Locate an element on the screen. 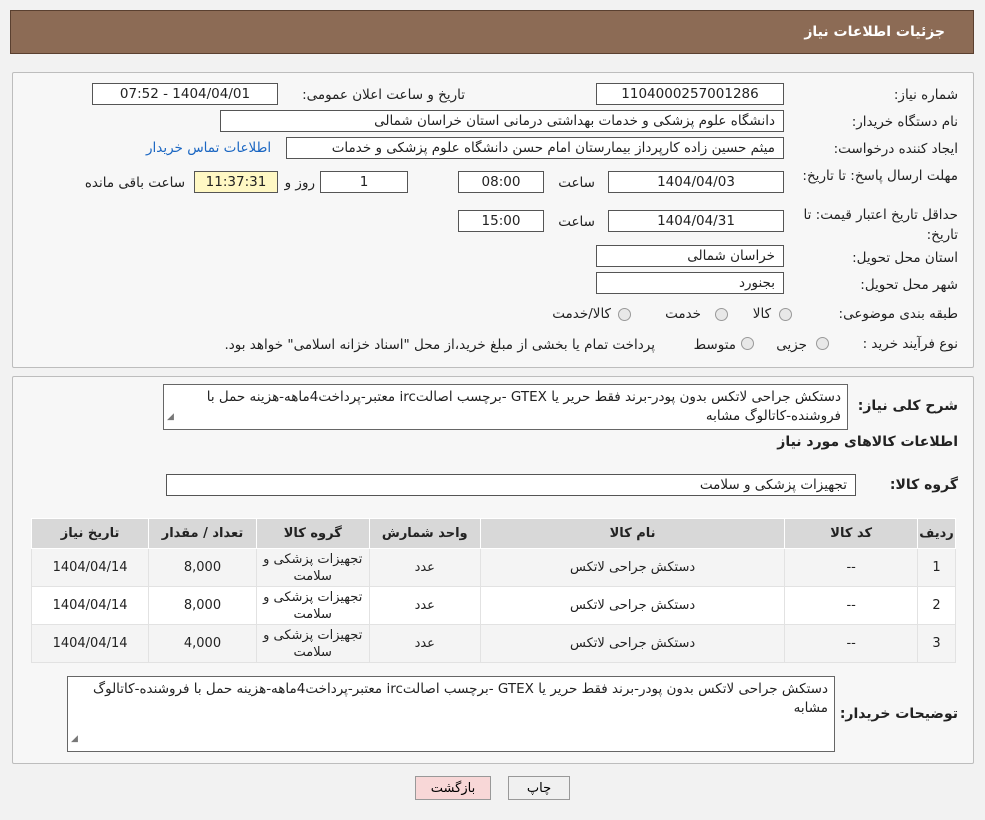  purchase-radio-minor is located at coordinates (822, 343).